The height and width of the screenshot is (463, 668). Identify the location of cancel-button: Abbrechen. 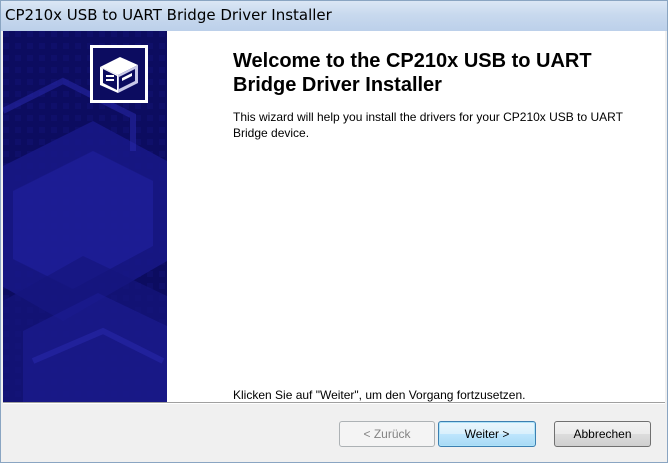
(602, 434).